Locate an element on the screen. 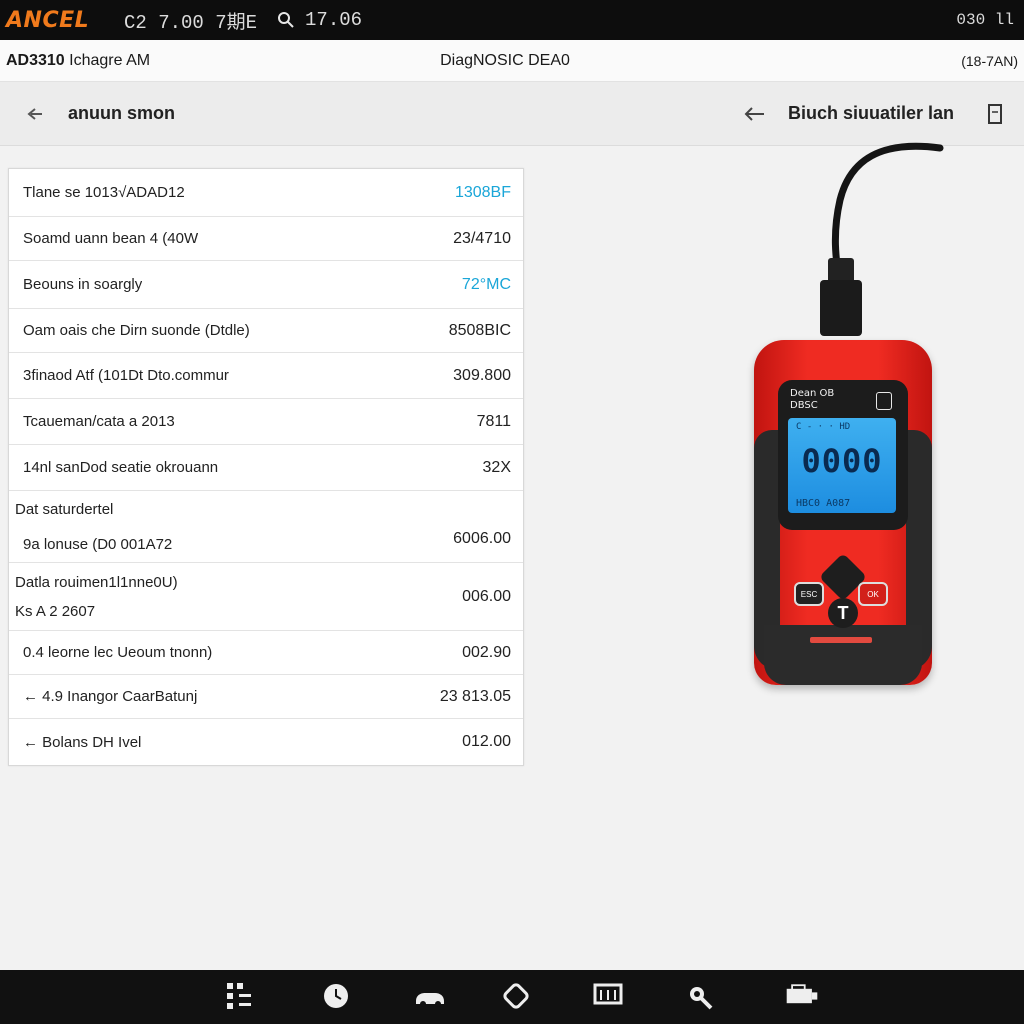 The height and width of the screenshot is (1024, 1024). device-brand-label is located at coordinates (841, 640).